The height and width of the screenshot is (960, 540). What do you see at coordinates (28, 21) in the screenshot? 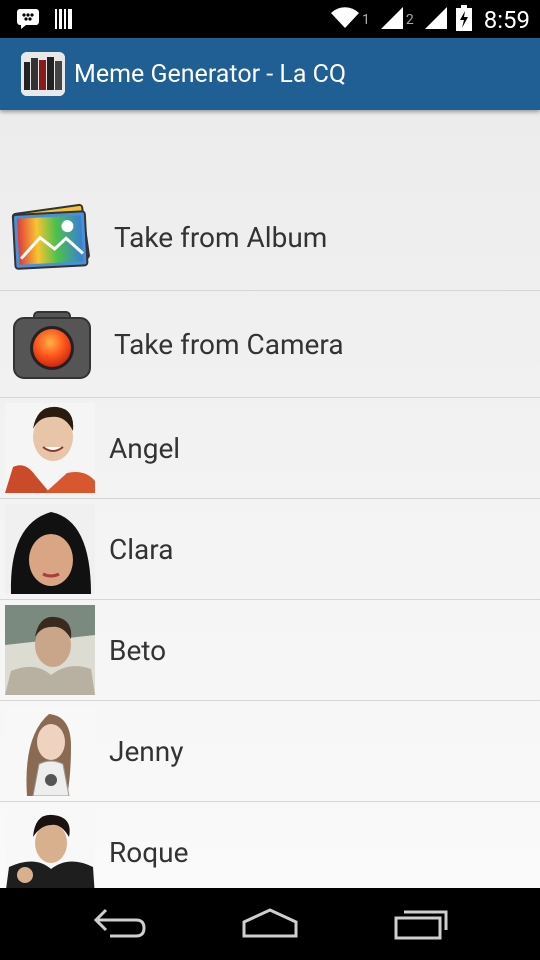
I see `bbm-notification-icon` at bounding box center [28, 21].